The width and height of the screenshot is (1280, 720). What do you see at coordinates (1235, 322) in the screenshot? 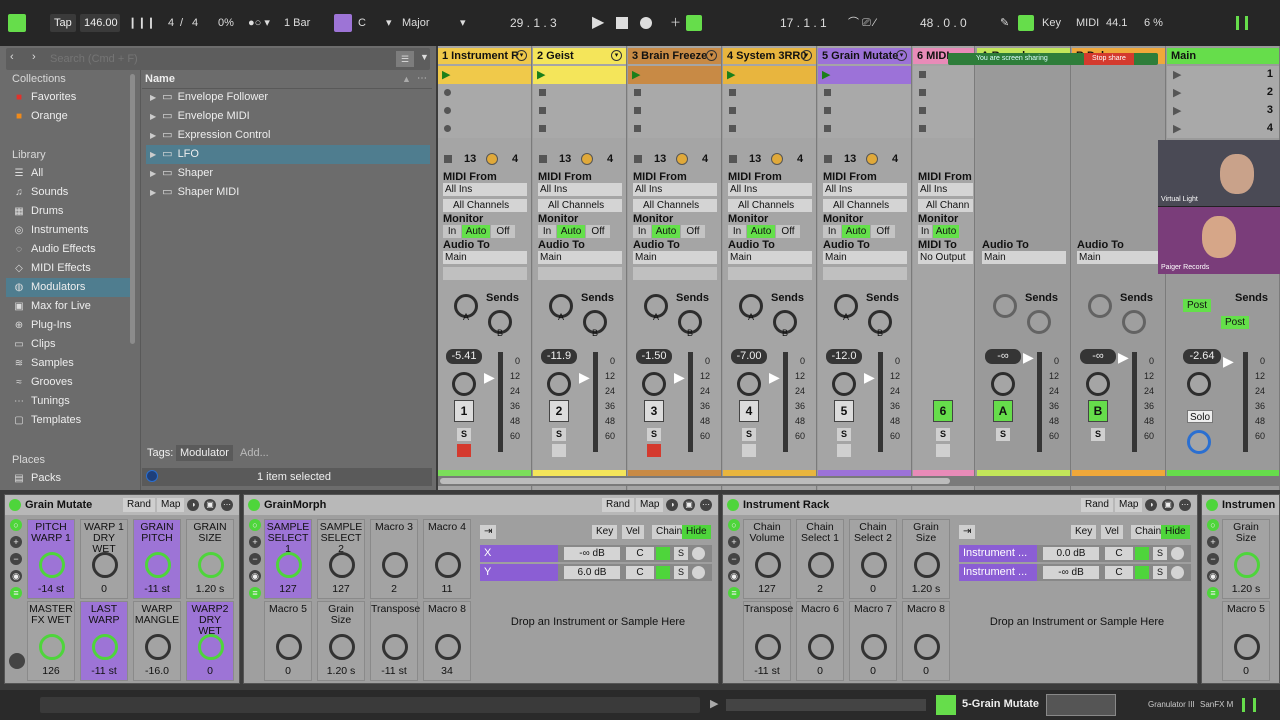
I see `post-button-b: Post` at bounding box center [1235, 322].